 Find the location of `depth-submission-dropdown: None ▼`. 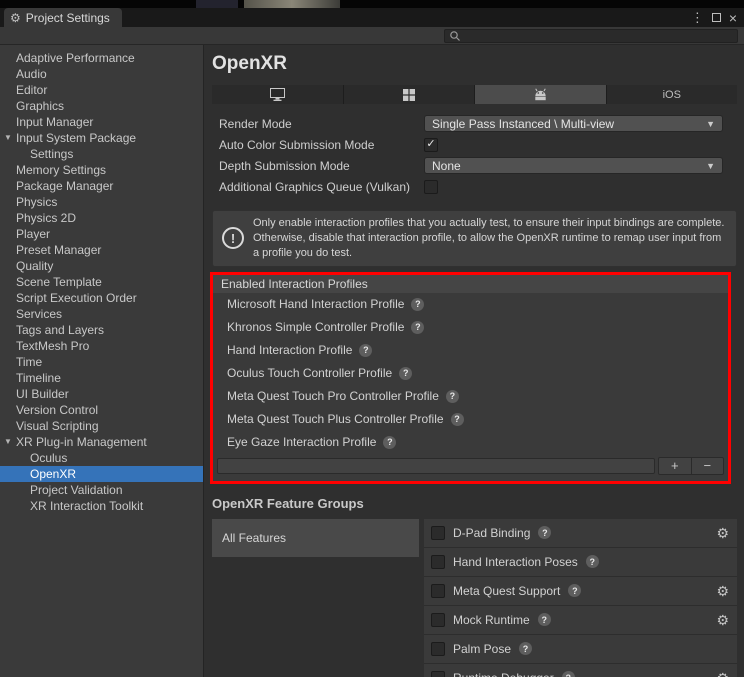

depth-submission-dropdown: None ▼ is located at coordinates (573, 165).